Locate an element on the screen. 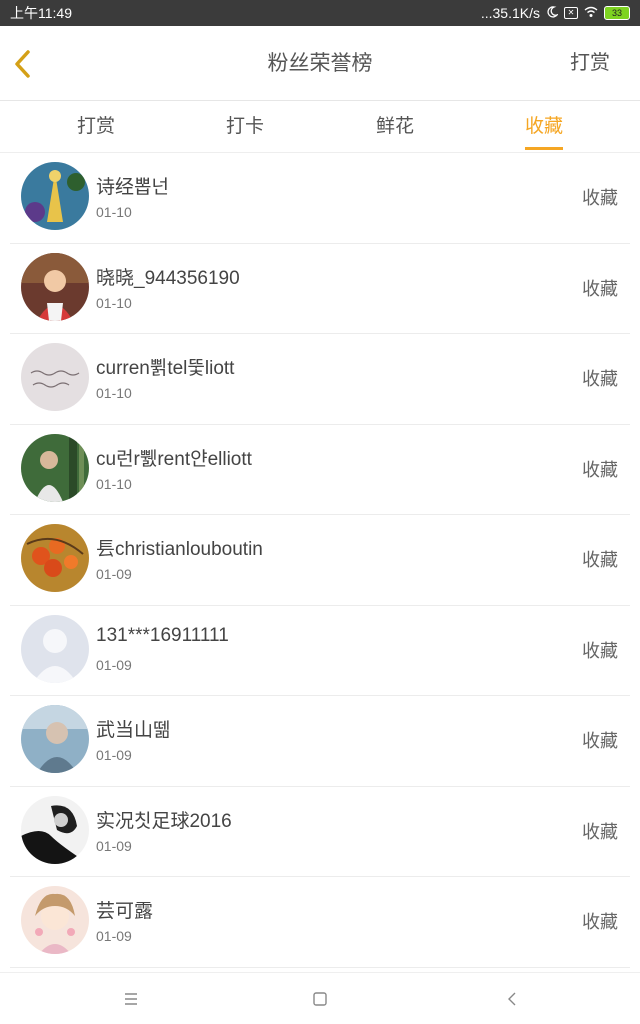 The image size is (640, 1024). home-square-icon is located at coordinates (320, 1003).